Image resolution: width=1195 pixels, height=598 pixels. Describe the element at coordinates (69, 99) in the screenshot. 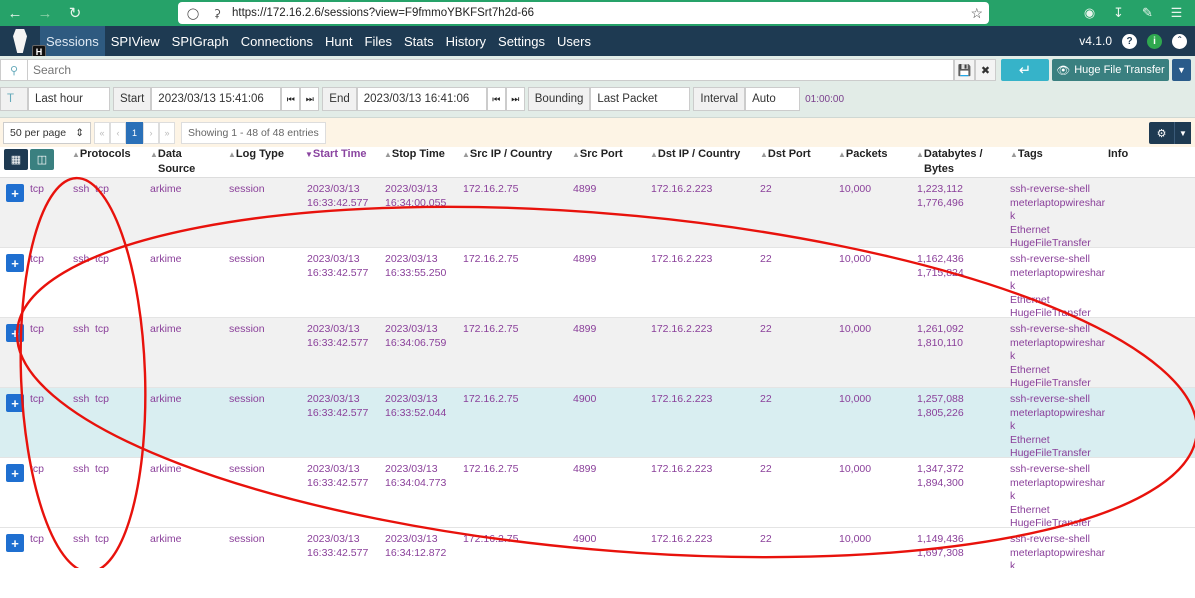

I see `time-range-select: Last hour` at that location.